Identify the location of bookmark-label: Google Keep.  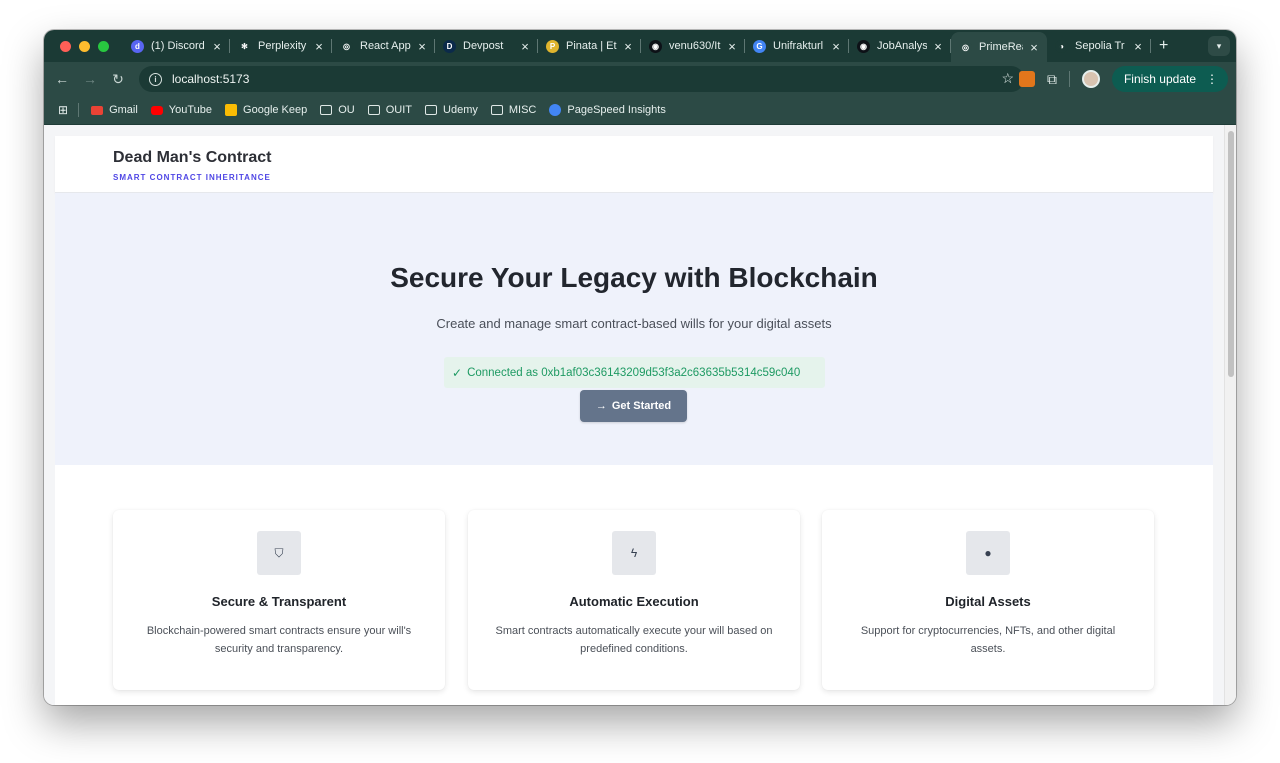
(275, 110).